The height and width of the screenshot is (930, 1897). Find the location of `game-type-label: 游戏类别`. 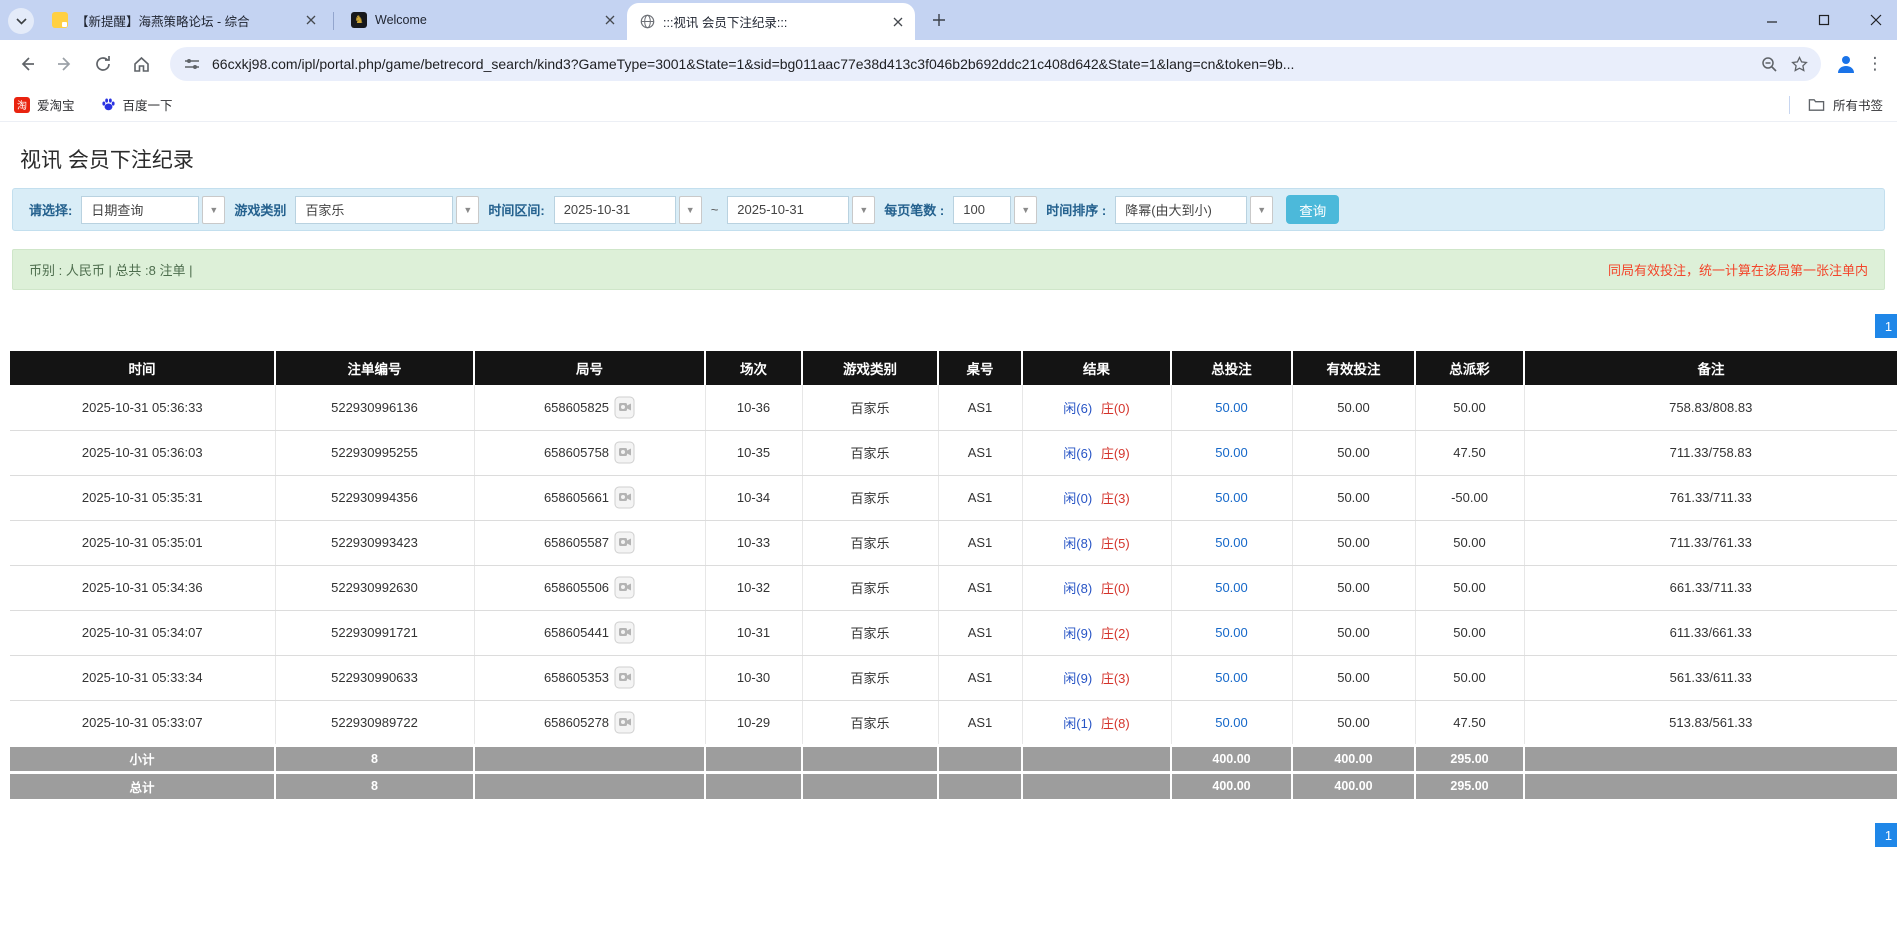

game-type-label: 游戏类别 is located at coordinates (260, 210).